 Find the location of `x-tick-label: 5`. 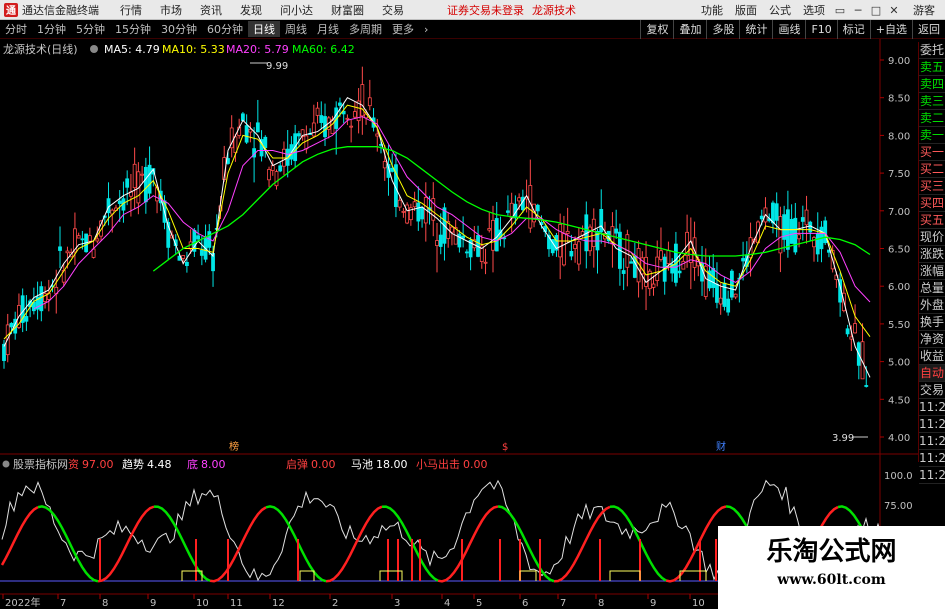

x-tick-label: 5 is located at coordinates (479, 603).